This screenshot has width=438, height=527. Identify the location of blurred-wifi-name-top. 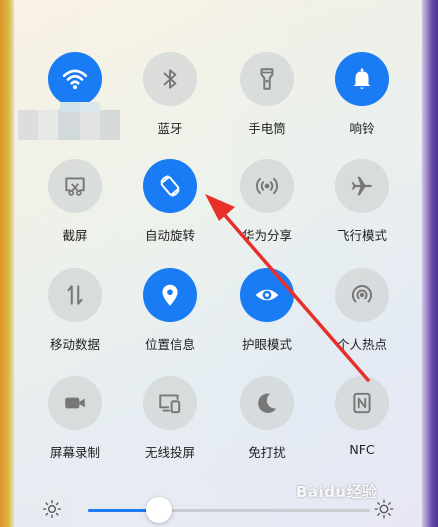
(80, 107).